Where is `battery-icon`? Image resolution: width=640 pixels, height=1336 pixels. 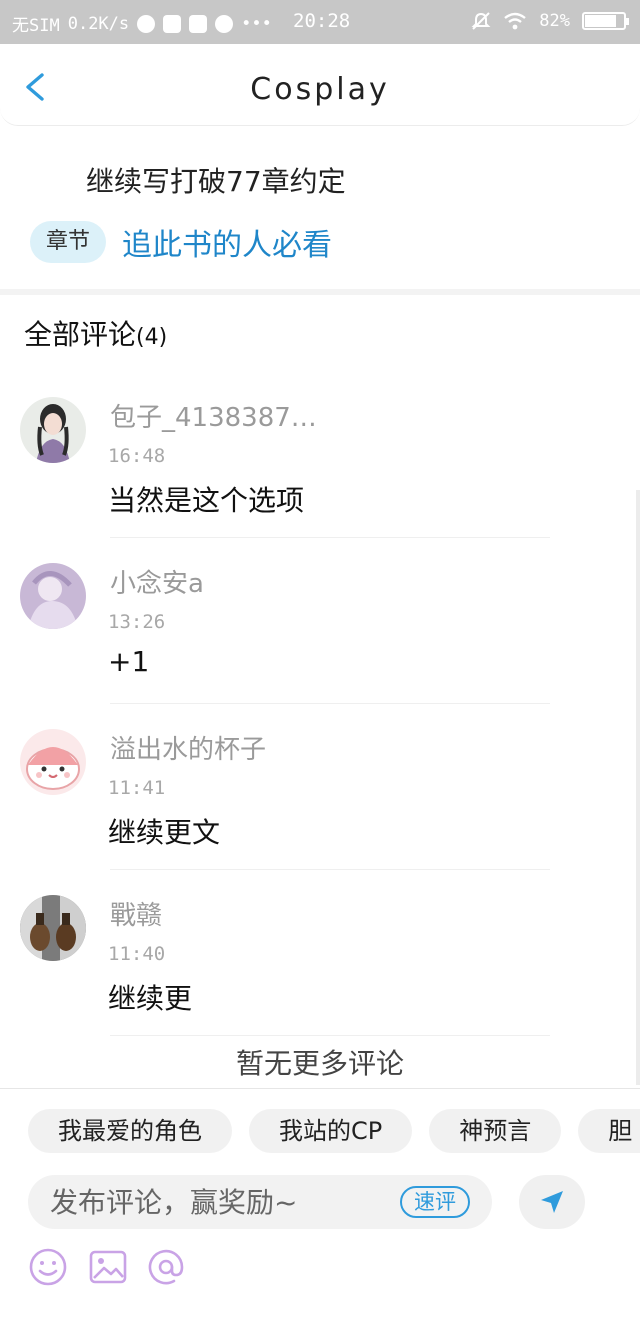
battery-icon is located at coordinates (605, 21).